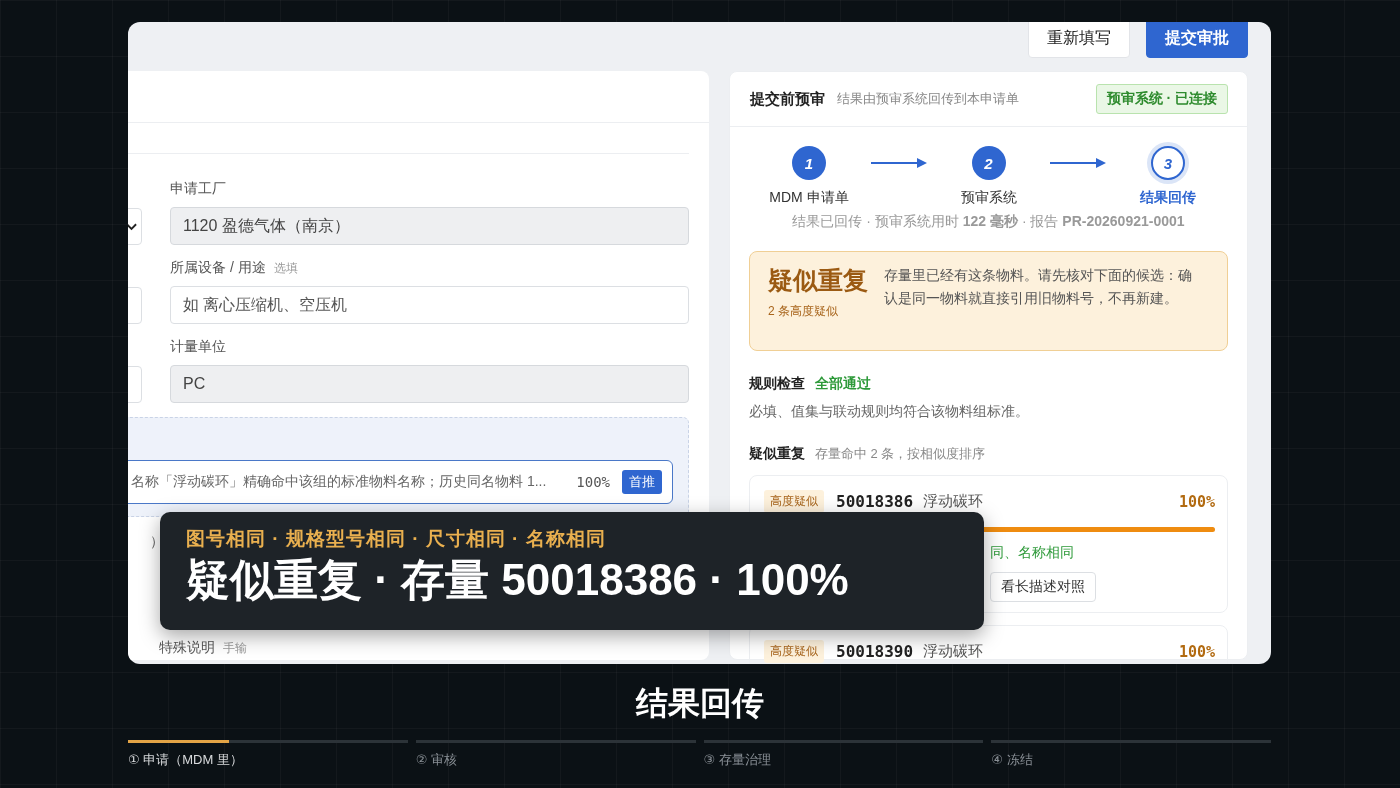 Image resolution: width=1400 pixels, height=788 pixels. What do you see at coordinates (988, 163) in the screenshot?
I see `step-circle: 2` at bounding box center [988, 163].